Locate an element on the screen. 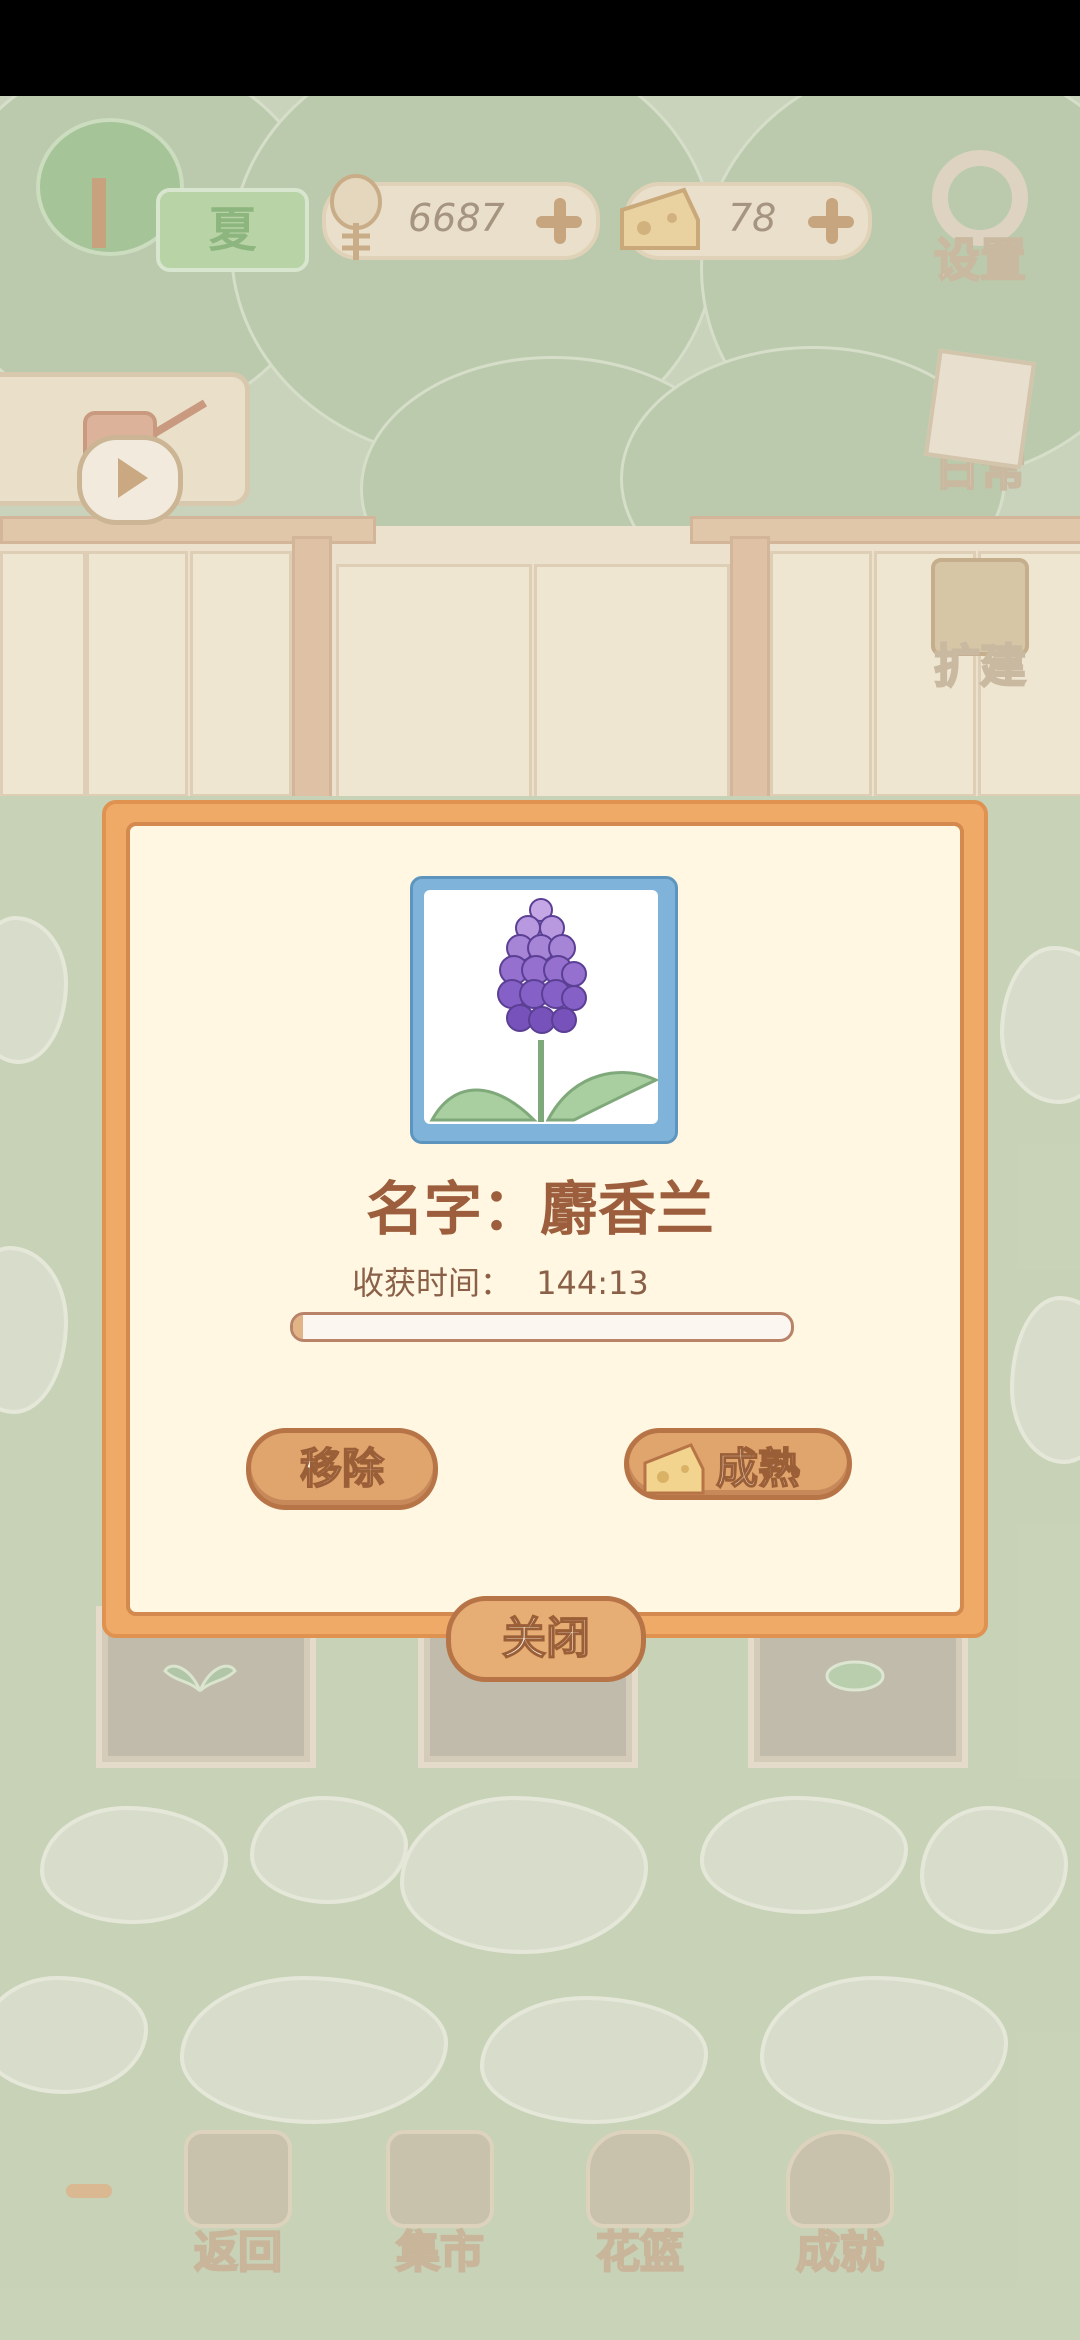 The image size is (1080, 2340). close-button: 关闭 is located at coordinates (546, 1639).